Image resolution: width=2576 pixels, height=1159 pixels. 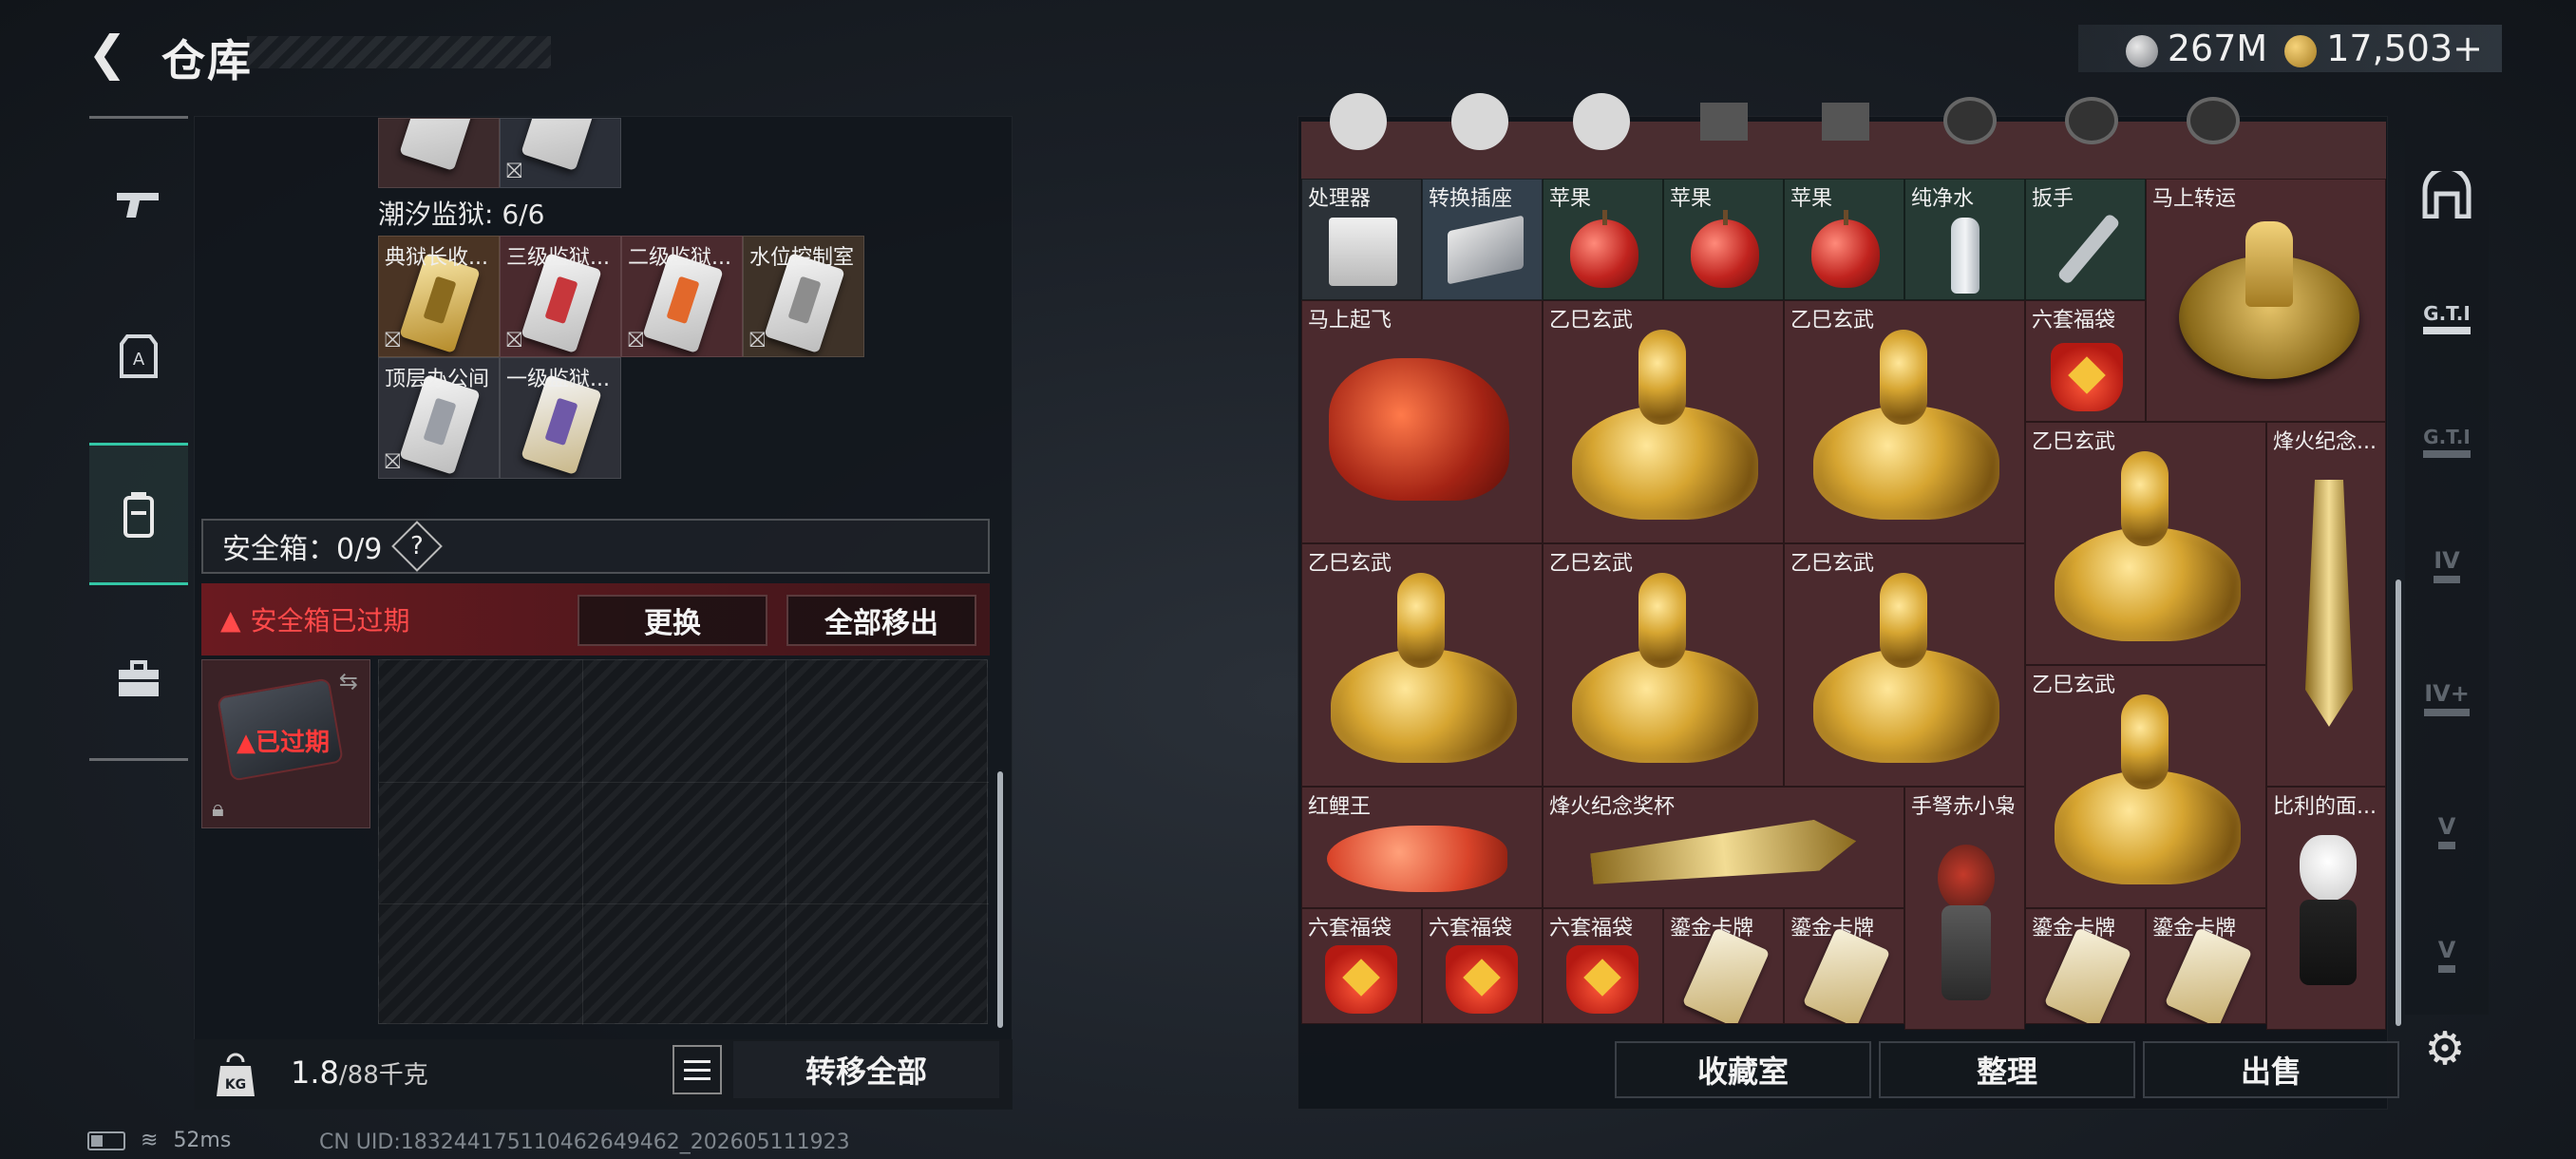 I want to click on replace-button: 更换, so click(x=672, y=620).